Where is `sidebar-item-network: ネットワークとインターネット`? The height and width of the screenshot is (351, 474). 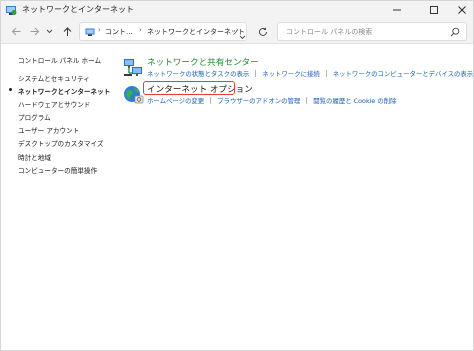
sidebar-item-network: ネットワークとインターネット is located at coordinates (64, 91).